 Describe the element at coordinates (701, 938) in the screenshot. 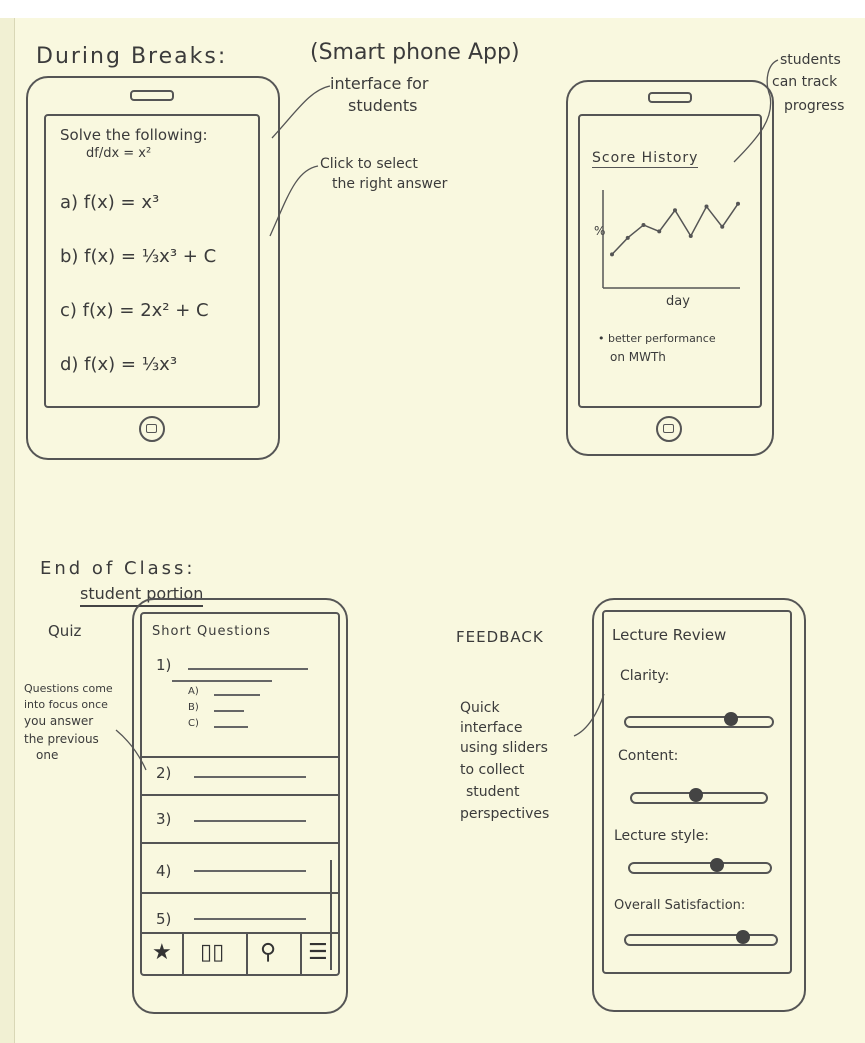

I see `overall-satisfaction-slider` at that location.